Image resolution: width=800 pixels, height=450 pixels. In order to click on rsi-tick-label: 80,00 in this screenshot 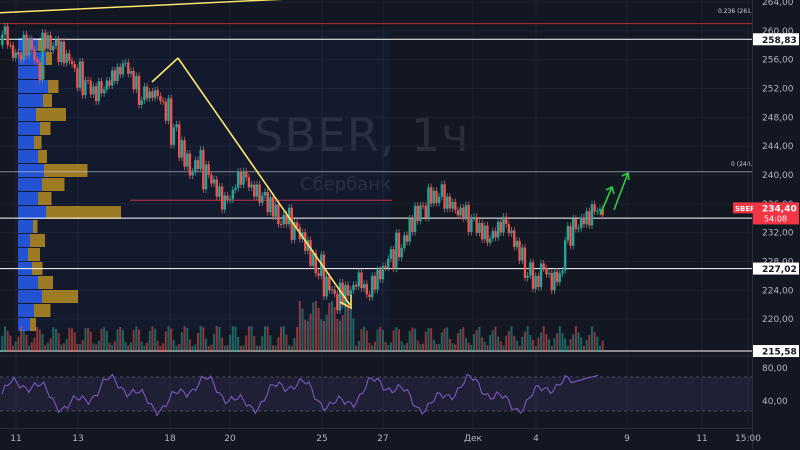, I will do `click(775, 369)`.